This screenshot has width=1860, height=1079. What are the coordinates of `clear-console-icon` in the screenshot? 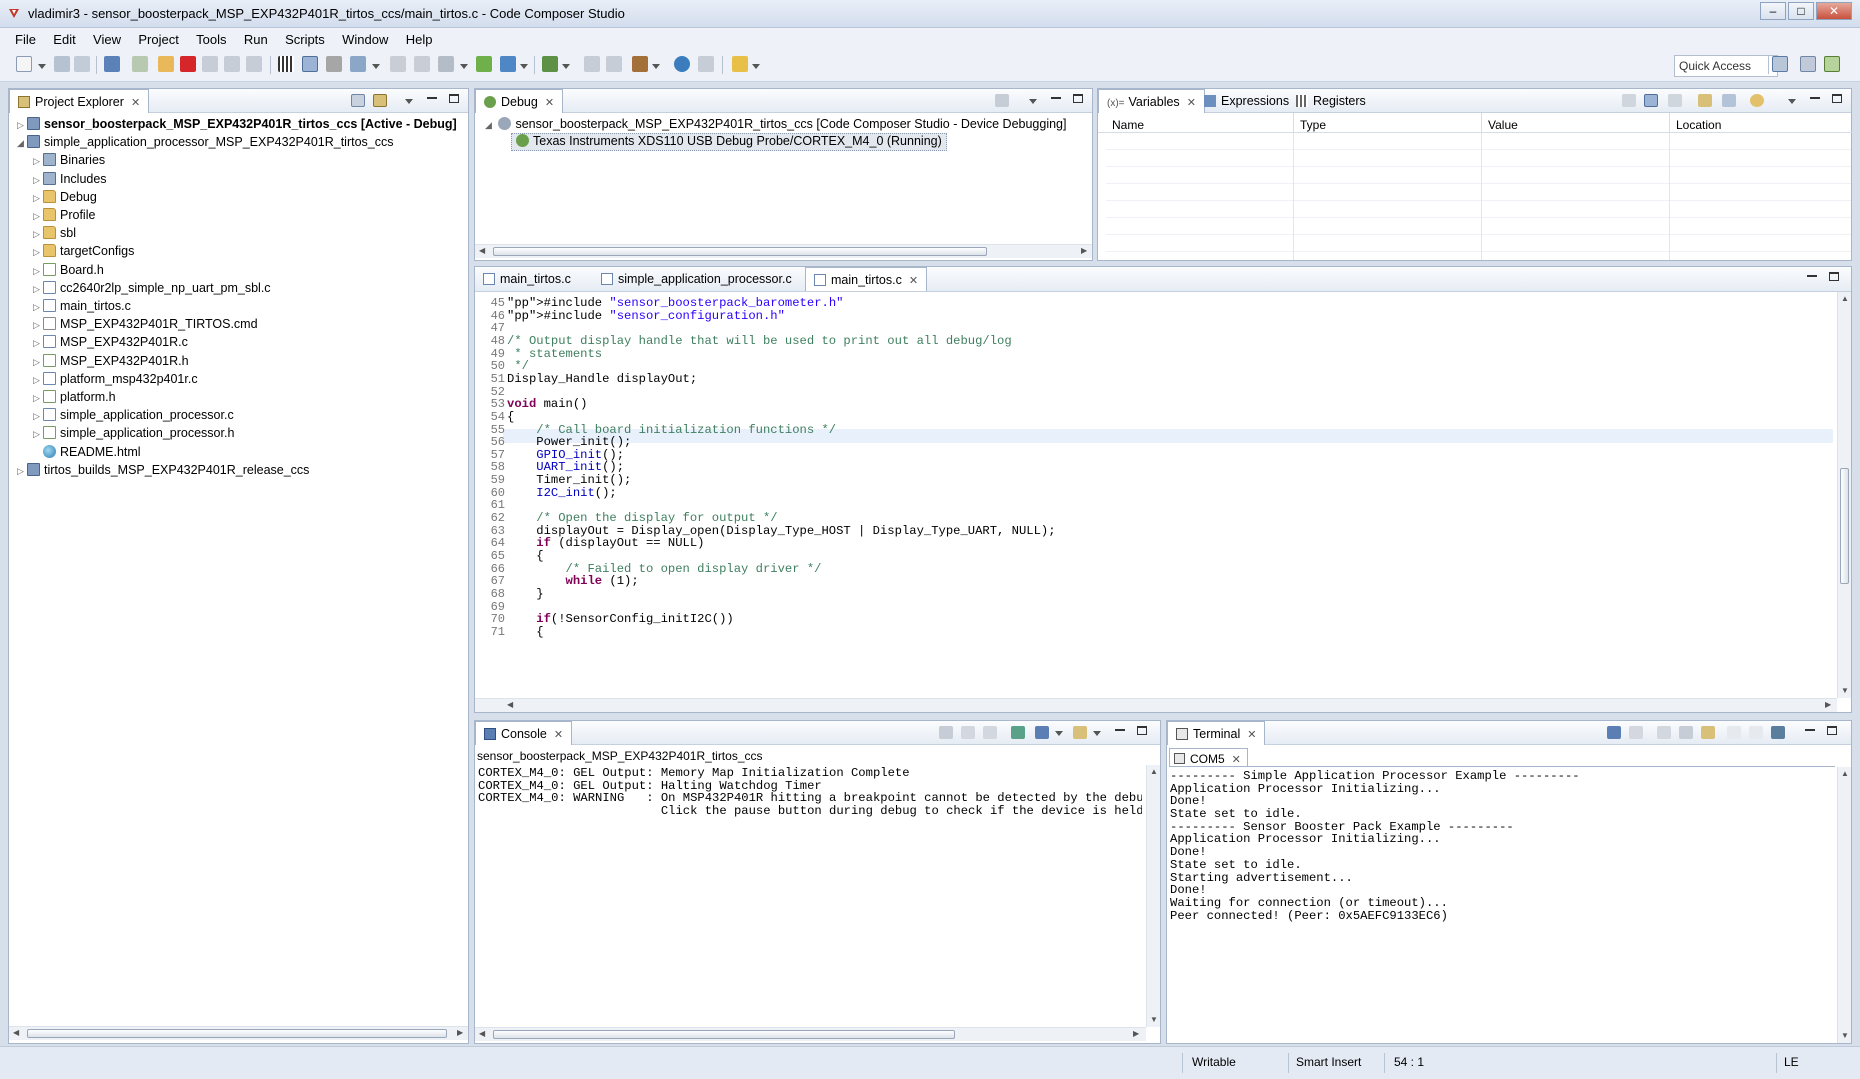 It's located at (946, 732).